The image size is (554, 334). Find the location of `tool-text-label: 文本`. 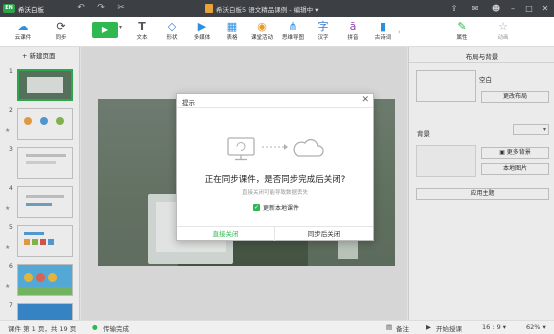

tool-text-label: 文本 is located at coordinates (142, 38).